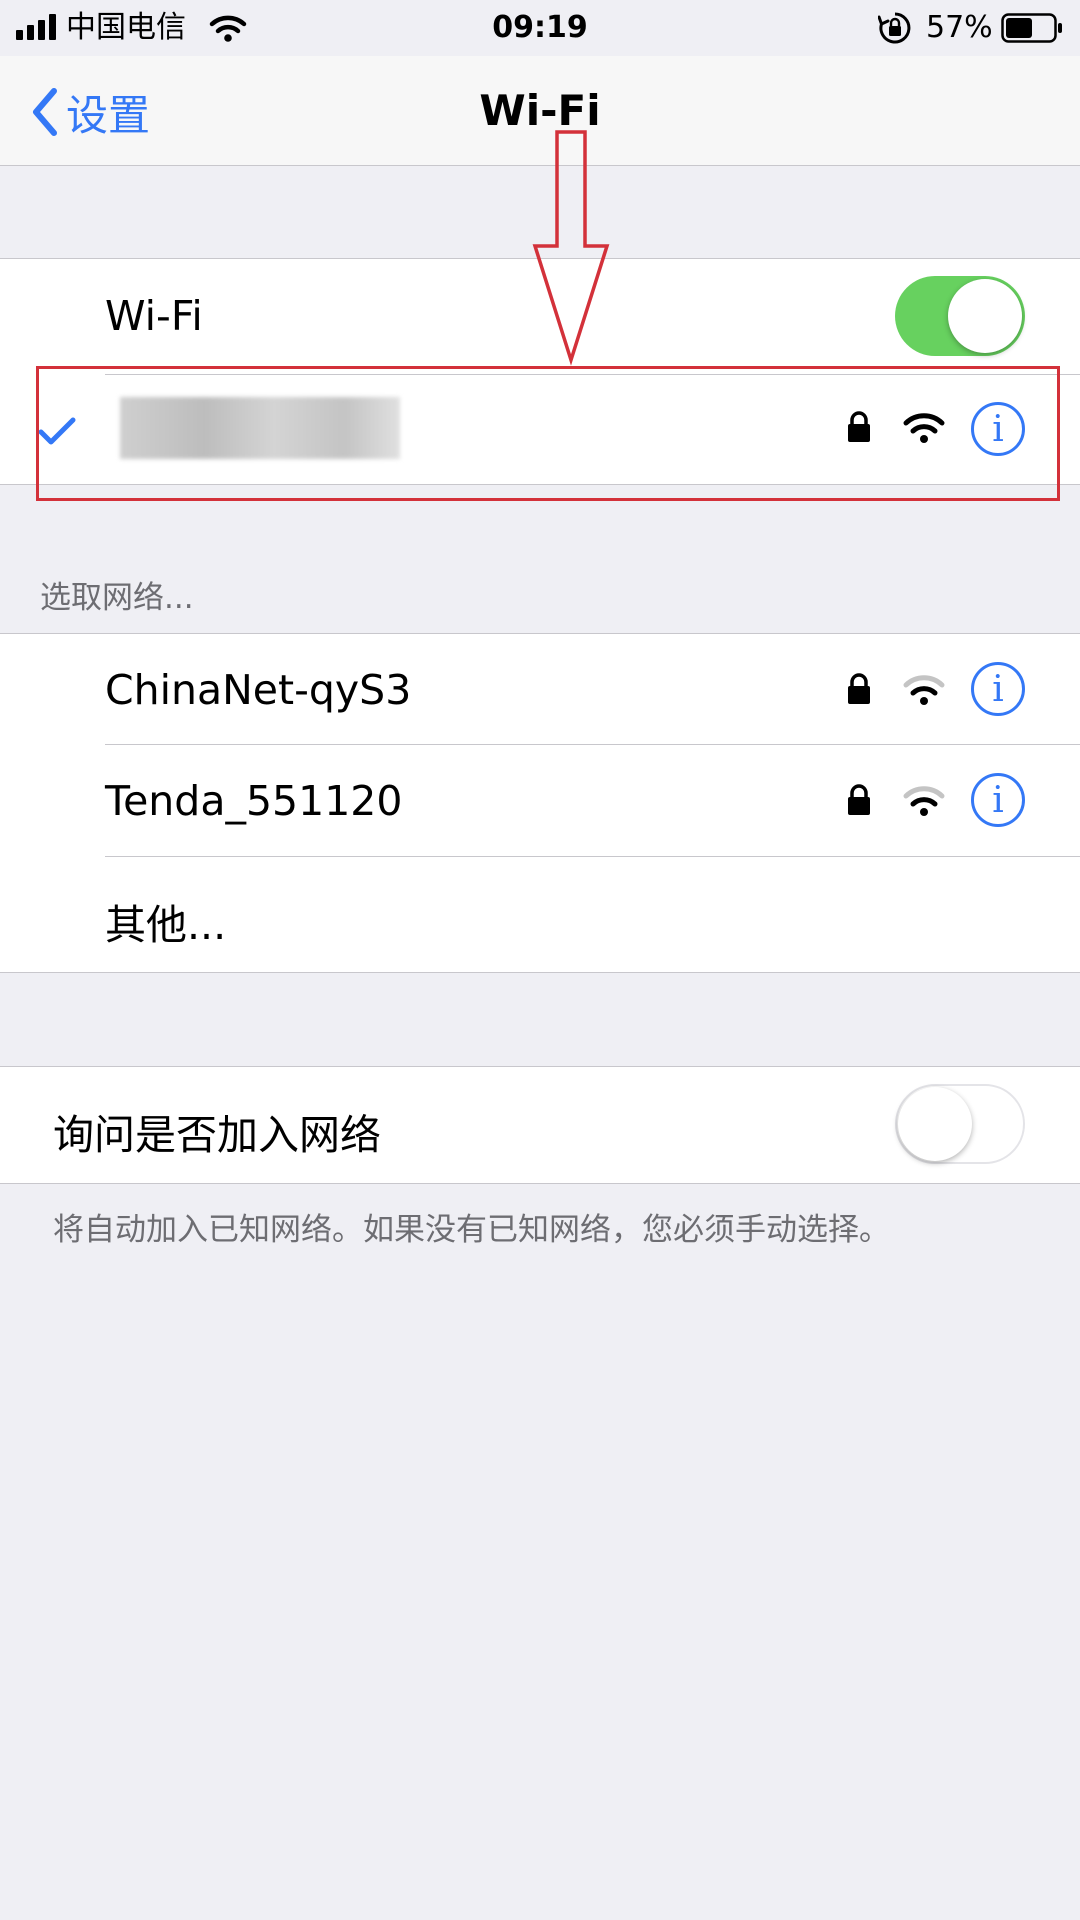 The image size is (1080, 1920). What do you see at coordinates (1031, 28) in the screenshot?
I see `battery-icon` at bounding box center [1031, 28].